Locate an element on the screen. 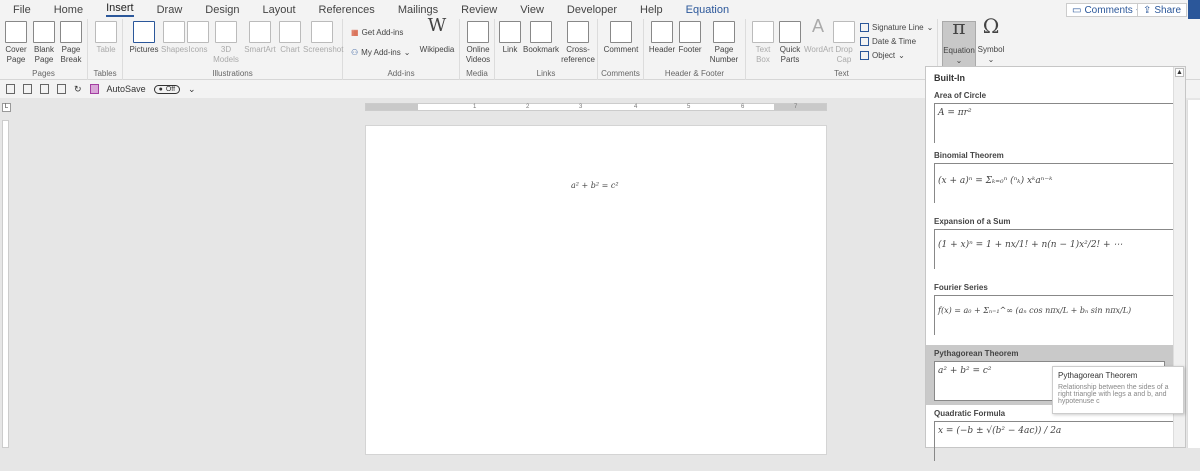 This screenshot has height=471, width=1200. shapes-button: Shapes is located at coordinates (175, 38).